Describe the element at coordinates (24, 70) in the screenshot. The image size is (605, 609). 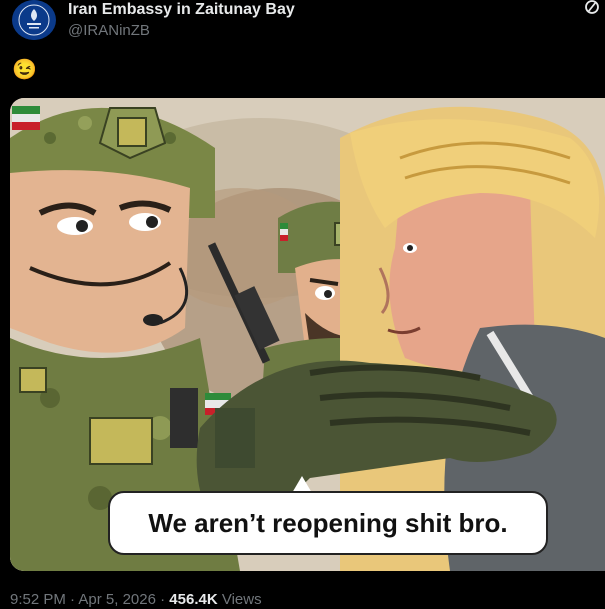
I see `tweet-text-emoji: 😉` at that location.